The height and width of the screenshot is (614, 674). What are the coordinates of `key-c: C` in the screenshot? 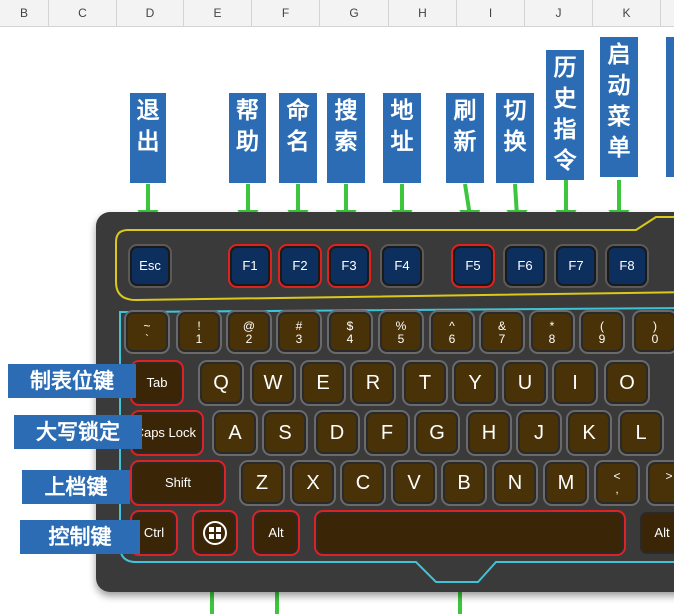 It's located at (363, 483).